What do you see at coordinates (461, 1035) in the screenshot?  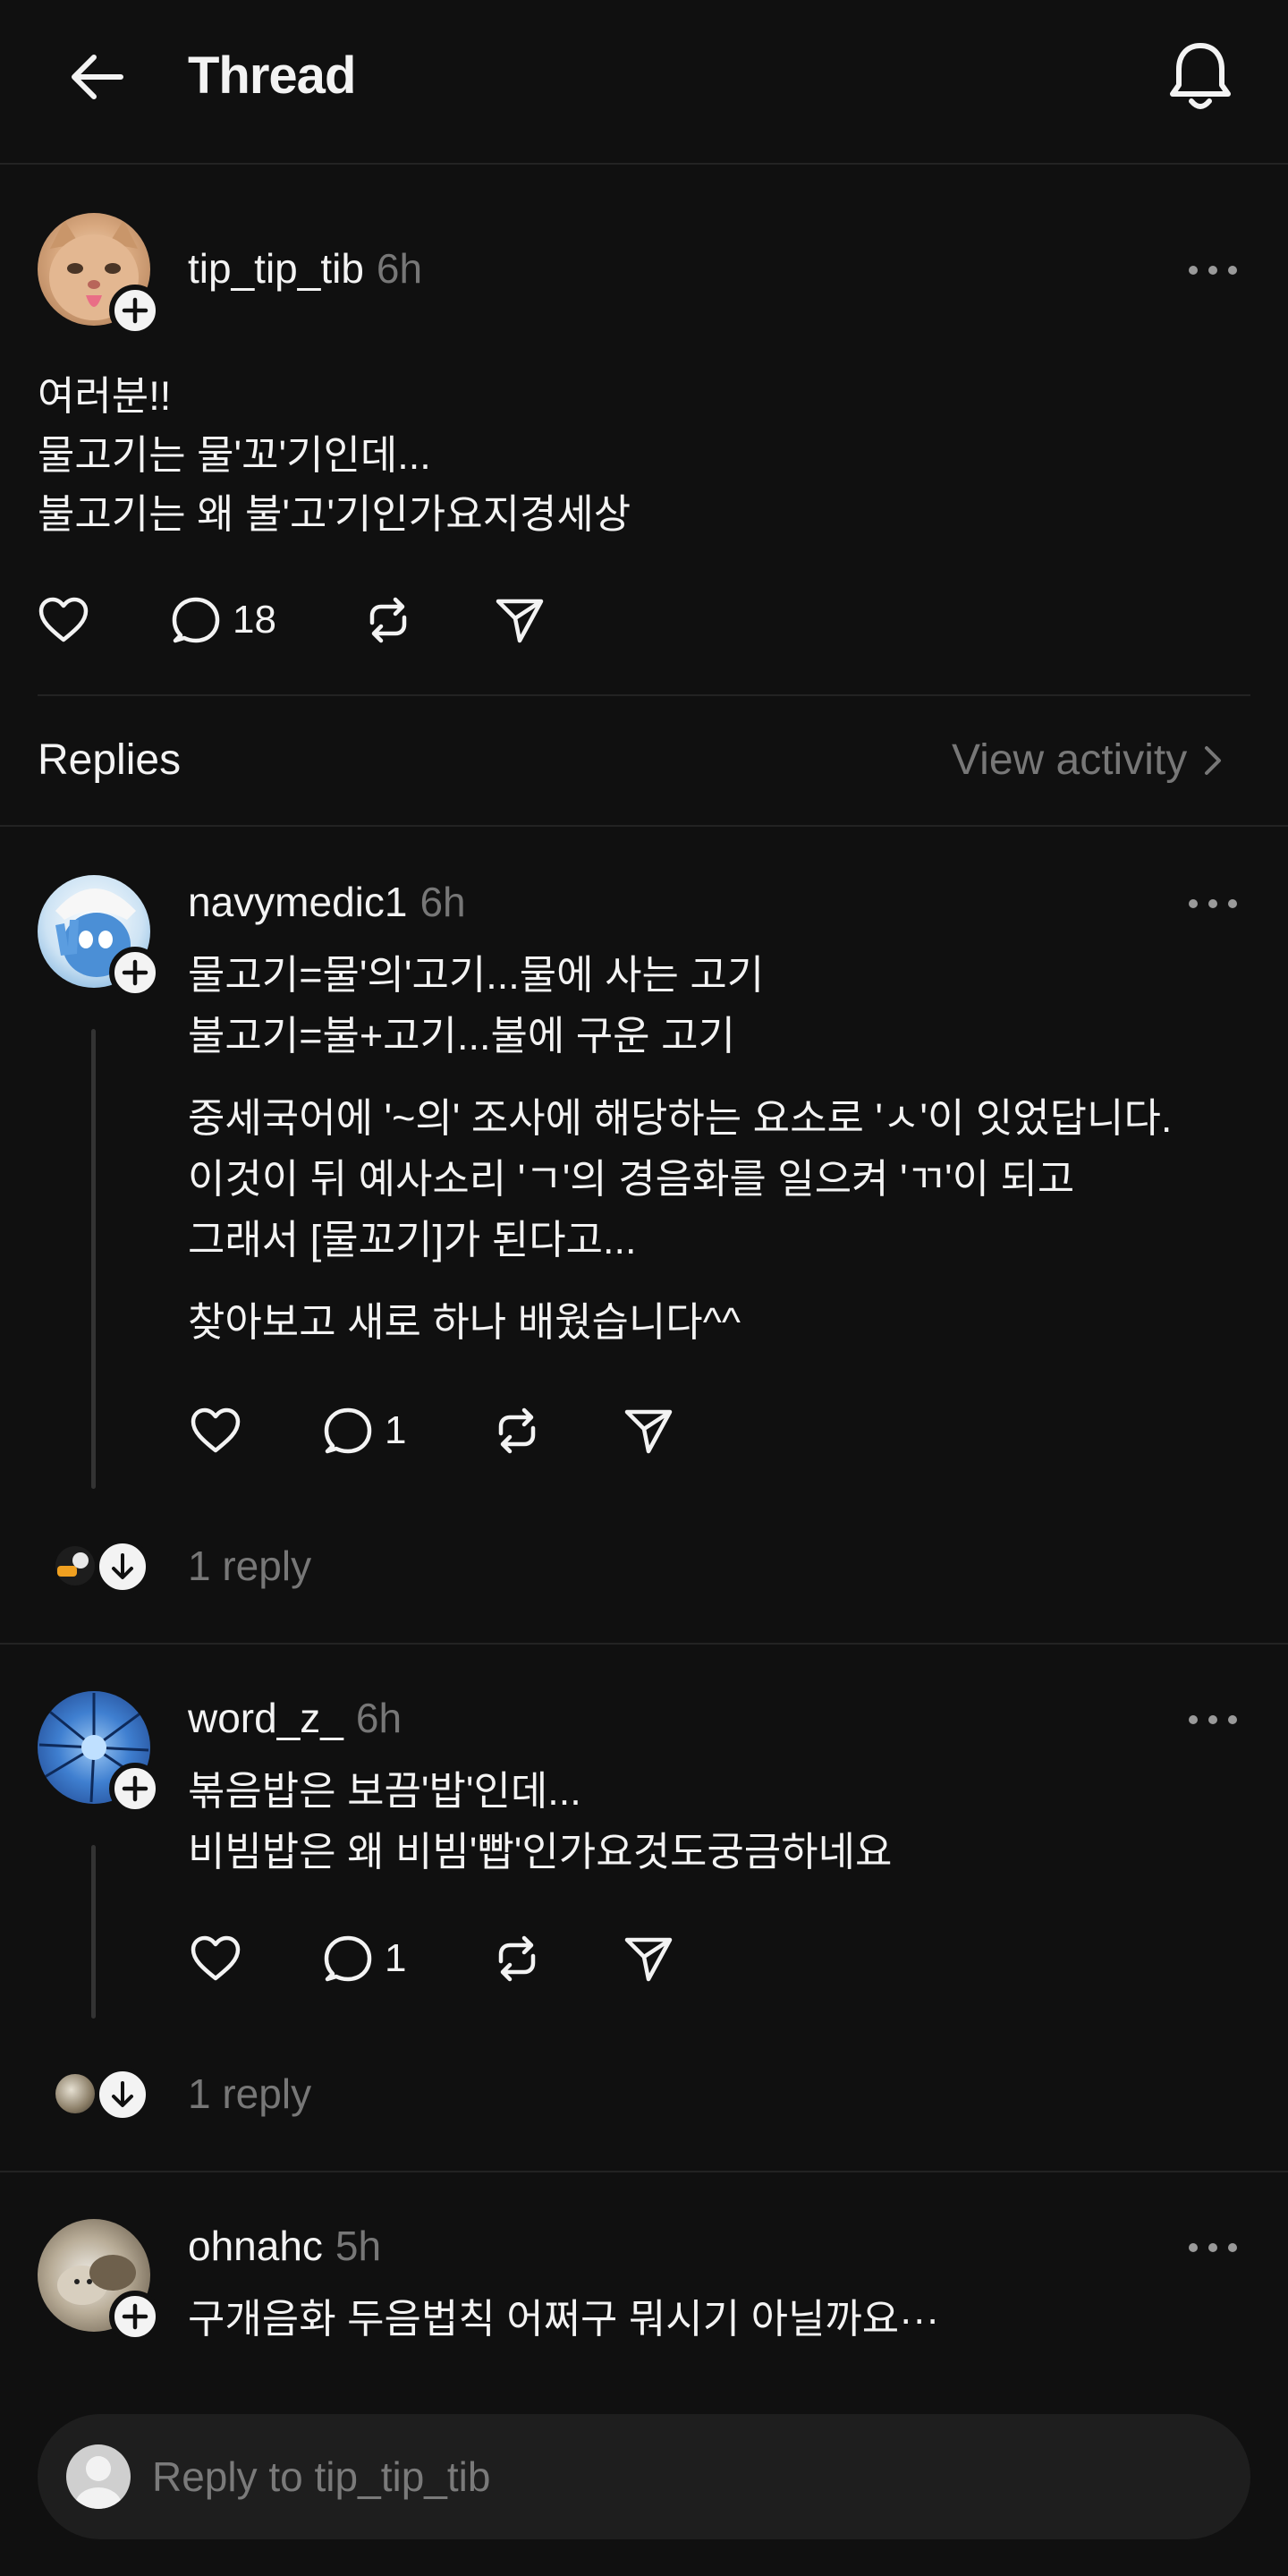 I see `reply-line: 불고기=불+고기...불에 구운 고기` at bounding box center [461, 1035].